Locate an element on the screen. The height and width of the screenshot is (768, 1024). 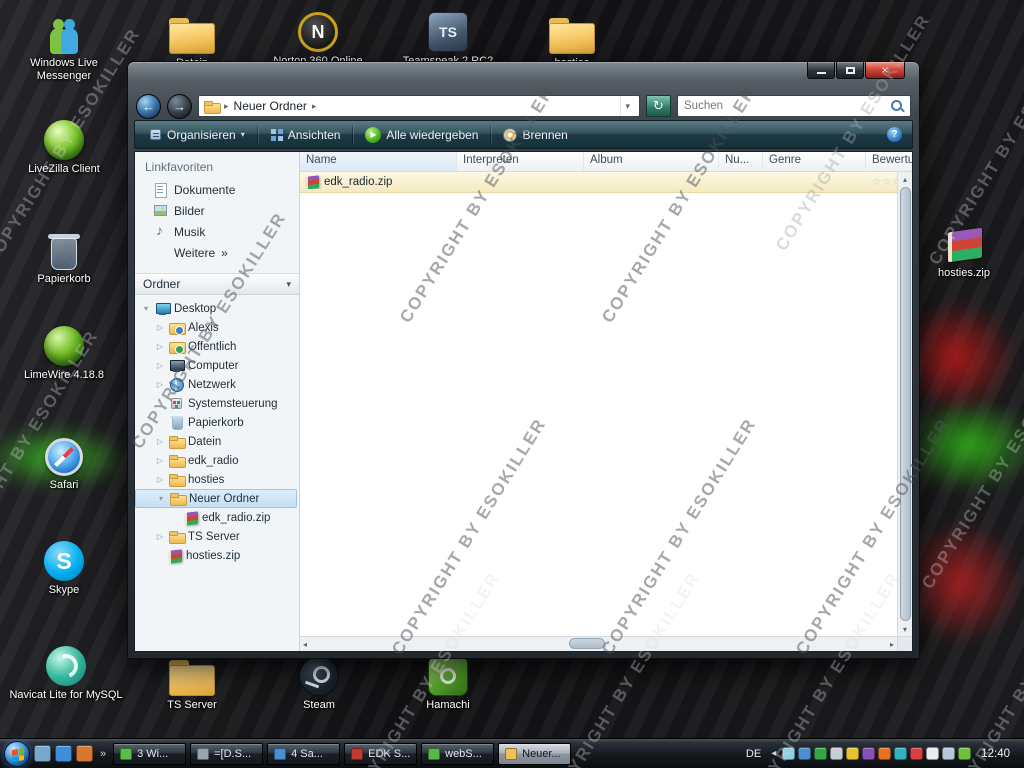
tree-item-alexis: ▷ Alexis is located at coordinates (216, 327).